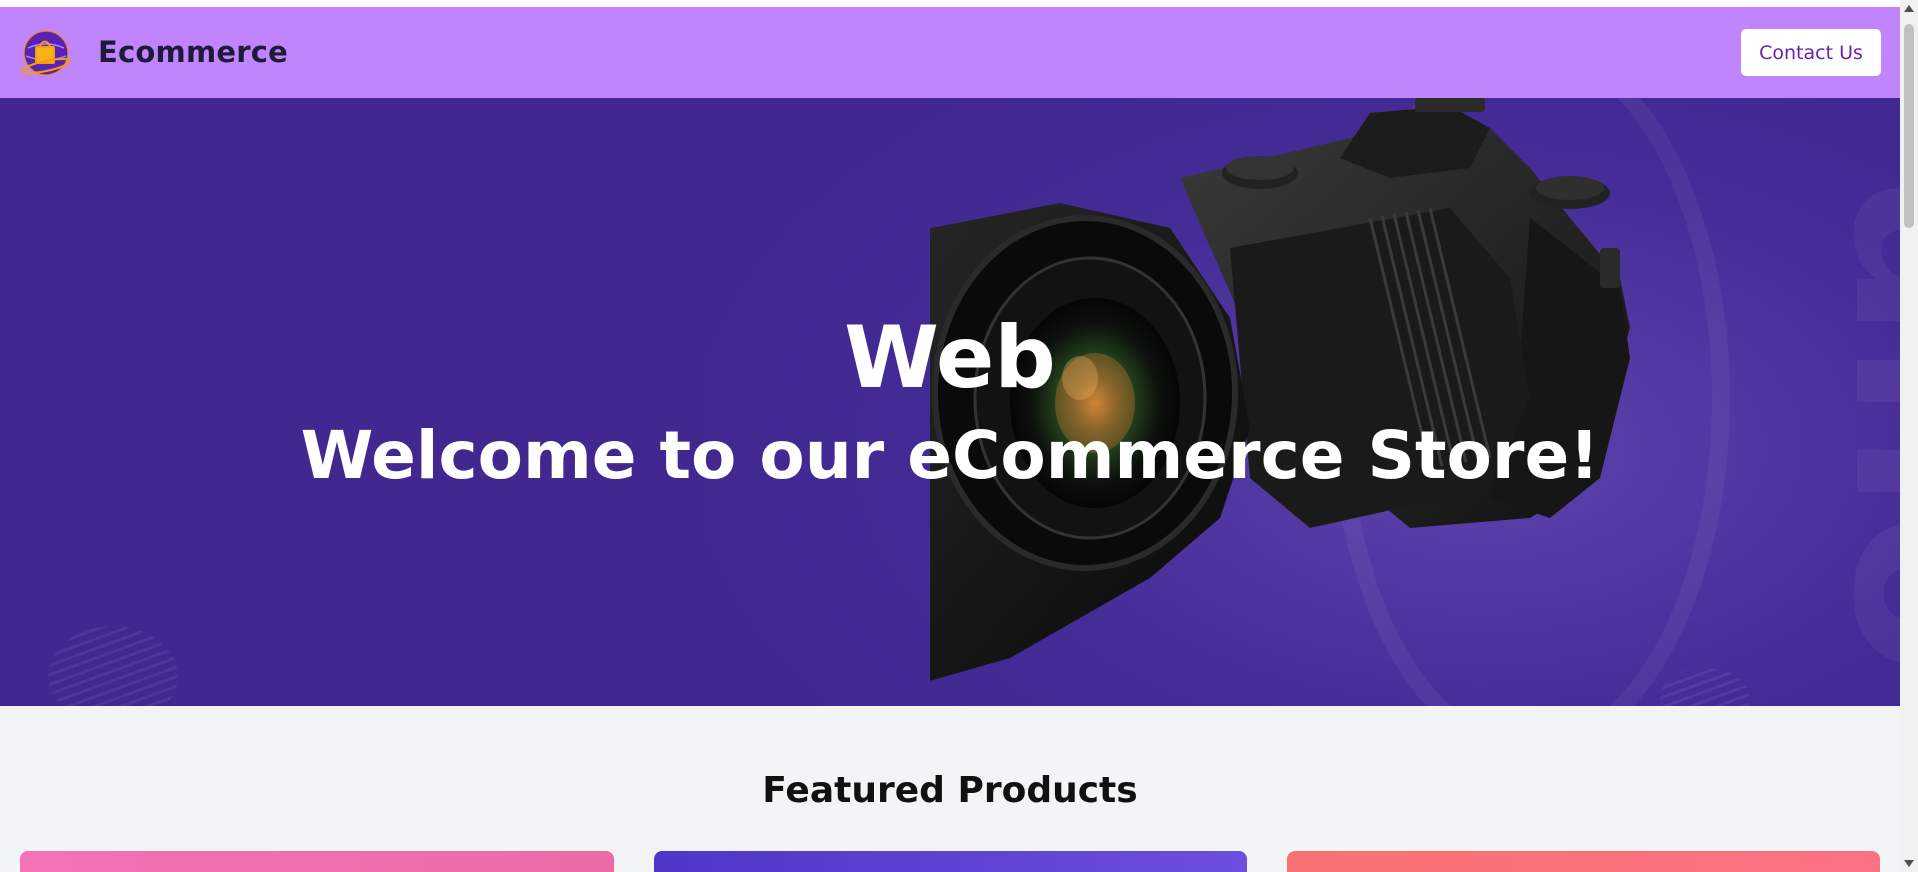  I want to click on globe-shopping-bag-icon, so click(46, 53).